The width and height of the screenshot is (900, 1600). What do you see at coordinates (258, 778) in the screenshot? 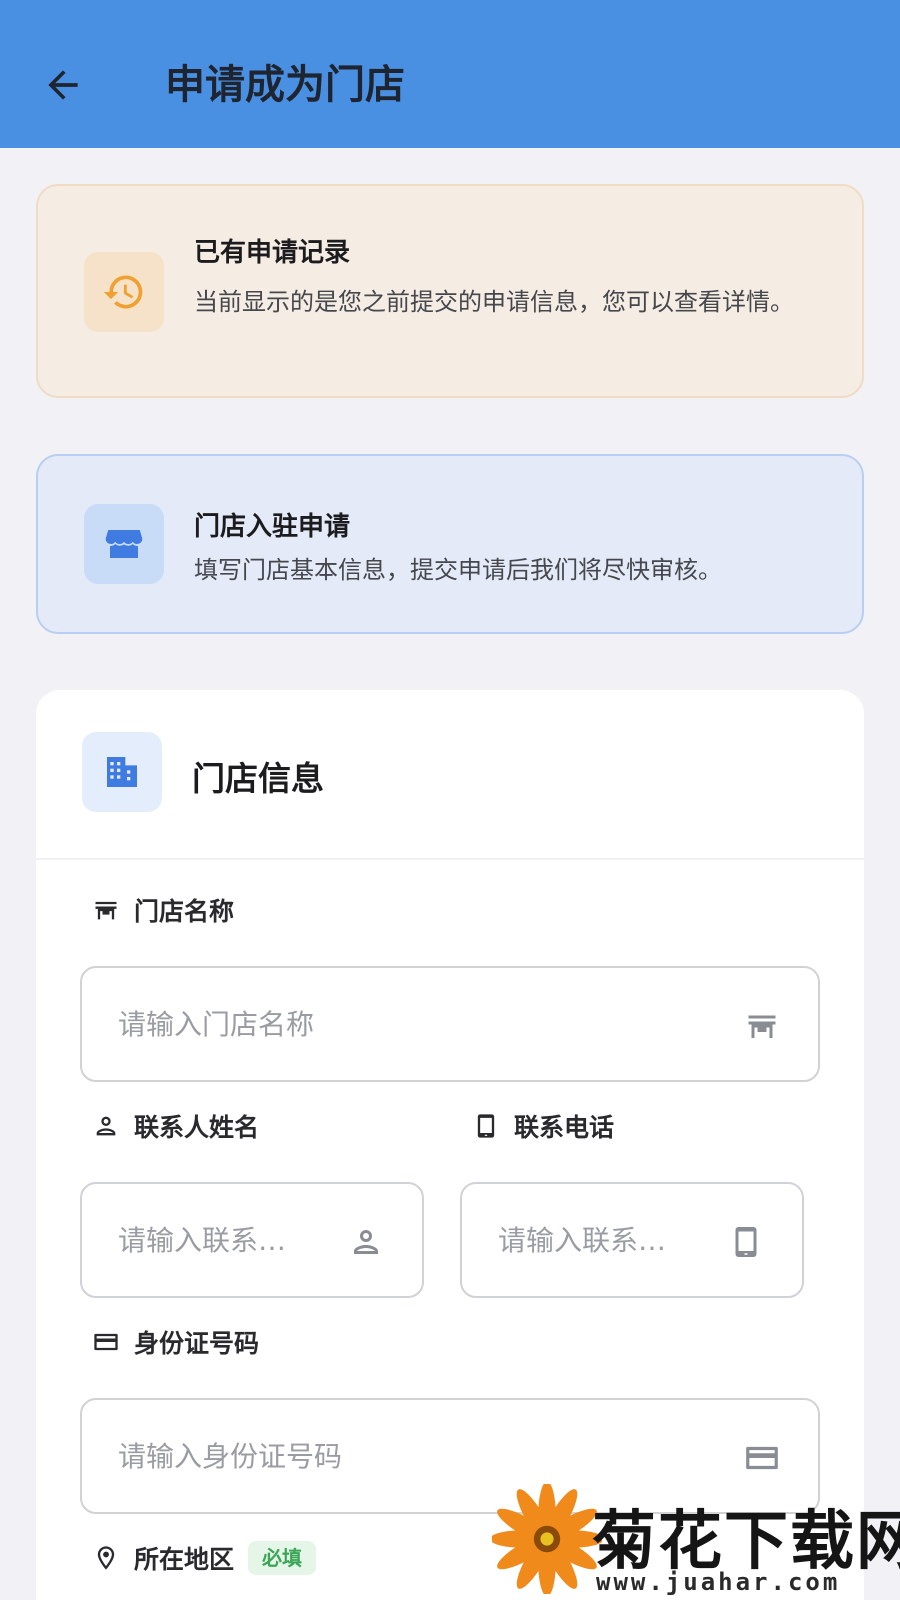
I see `card-title: 门店信息` at bounding box center [258, 778].